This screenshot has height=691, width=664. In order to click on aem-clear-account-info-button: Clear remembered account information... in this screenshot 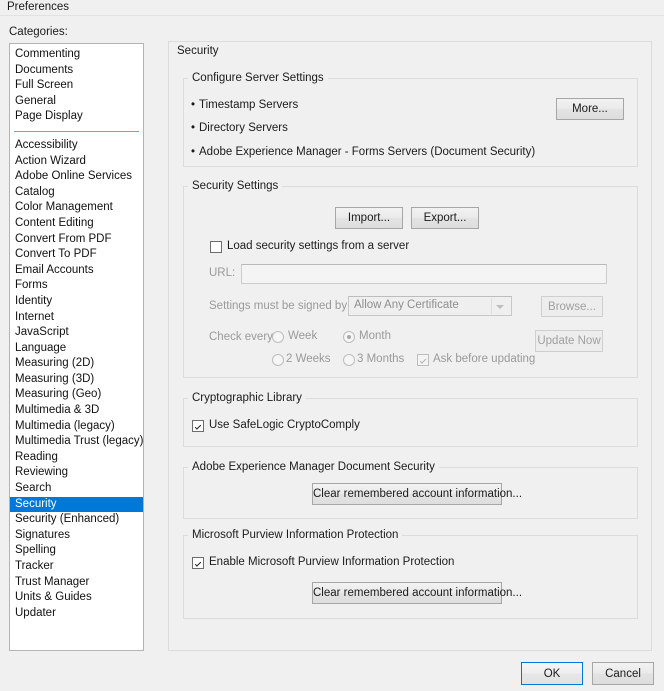, I will do `click(417, 494)`.